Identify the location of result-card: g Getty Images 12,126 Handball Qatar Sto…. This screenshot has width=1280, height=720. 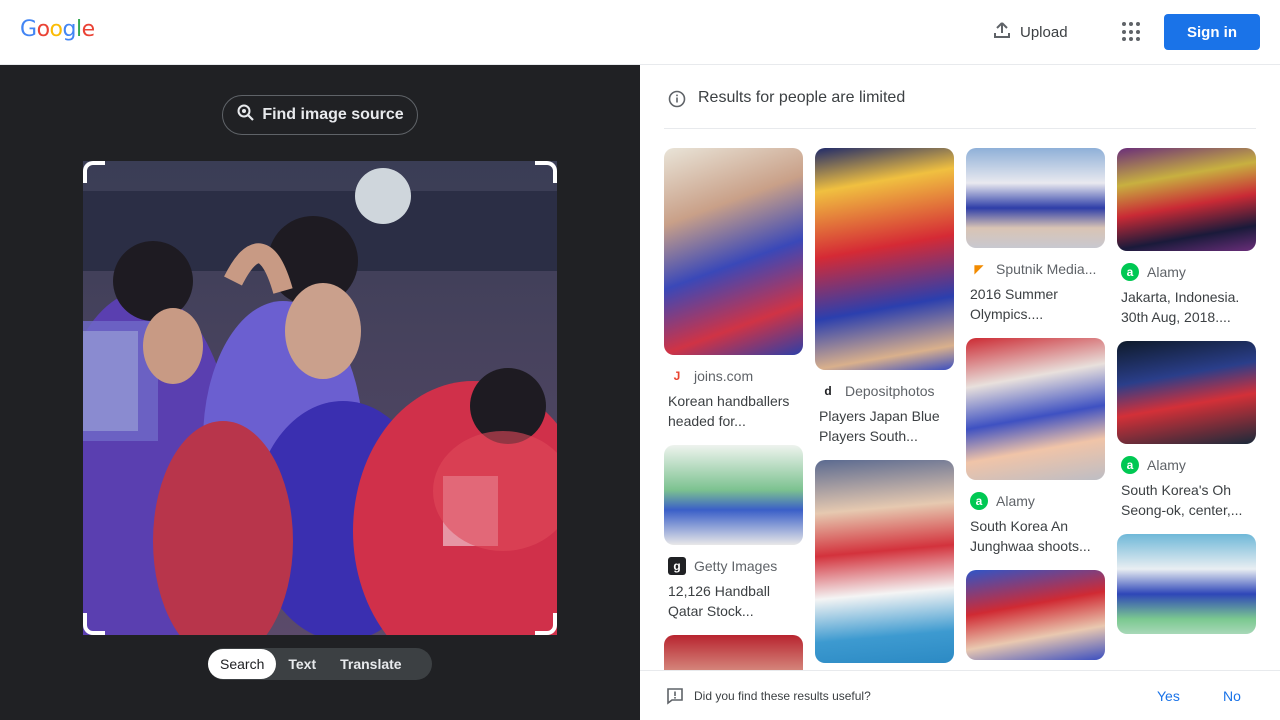
(733, 533).